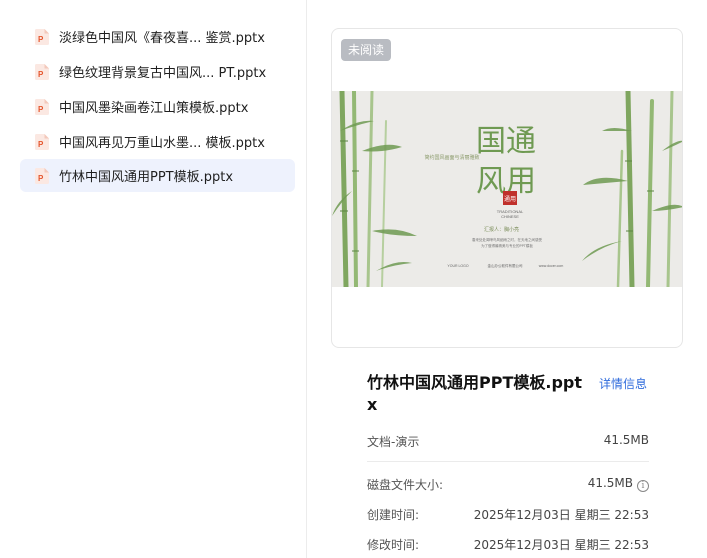 This screenshot has height=558, width=707. What do you see at coordinates (501, 229) in the screenshot?
I see `slide-reporter: 汇报人：胸小亮` at bounding box center [501, 229].